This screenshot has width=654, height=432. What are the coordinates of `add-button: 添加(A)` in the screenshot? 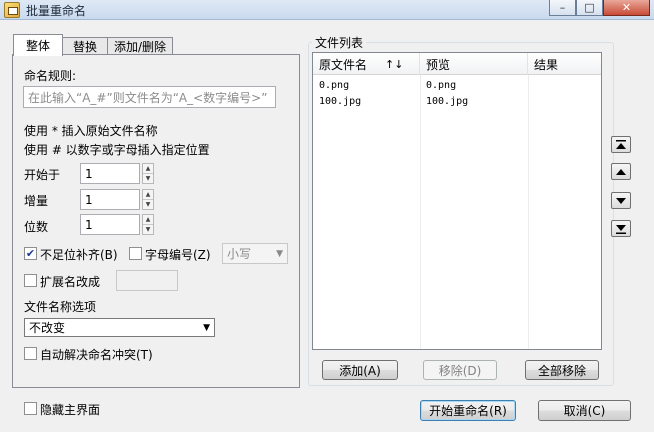 It's located at (360, 370).